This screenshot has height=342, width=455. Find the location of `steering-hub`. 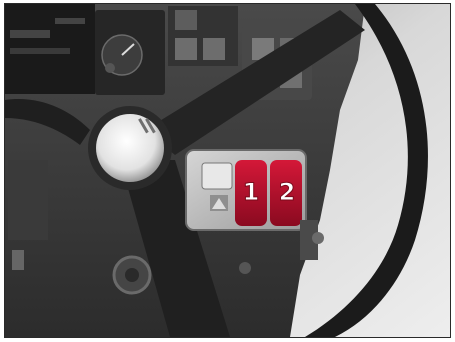

steering-hub is located at coordinates (130, 148).